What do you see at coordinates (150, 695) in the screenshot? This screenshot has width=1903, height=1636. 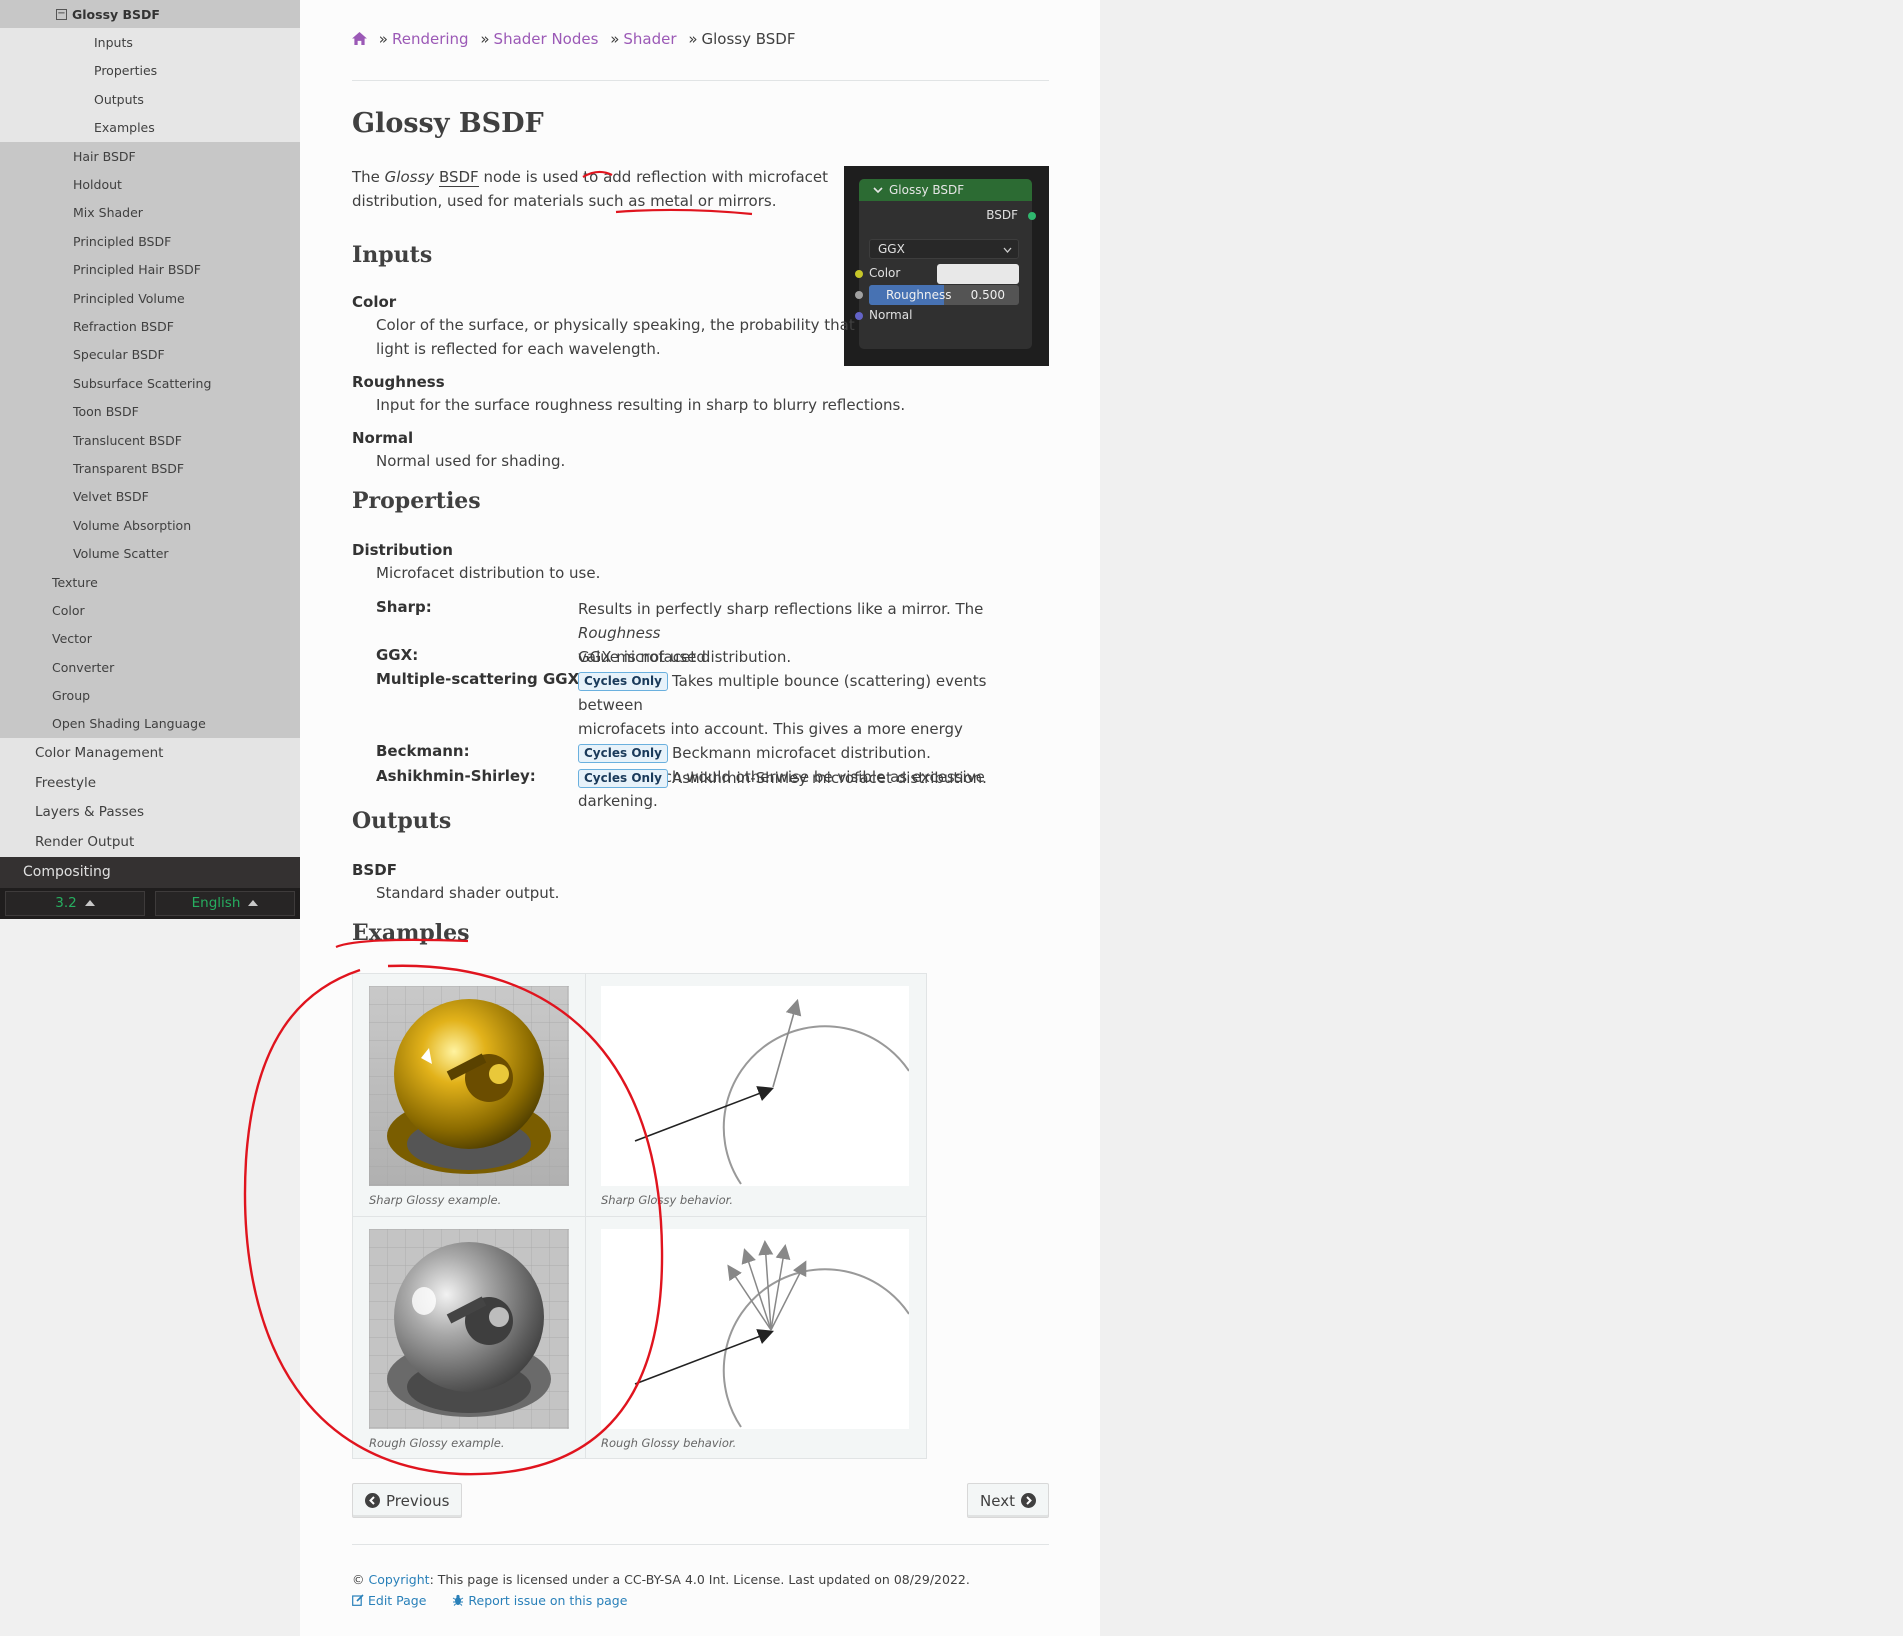 I see `sidebar-item-group: Group` at bounding box center [150, 695].